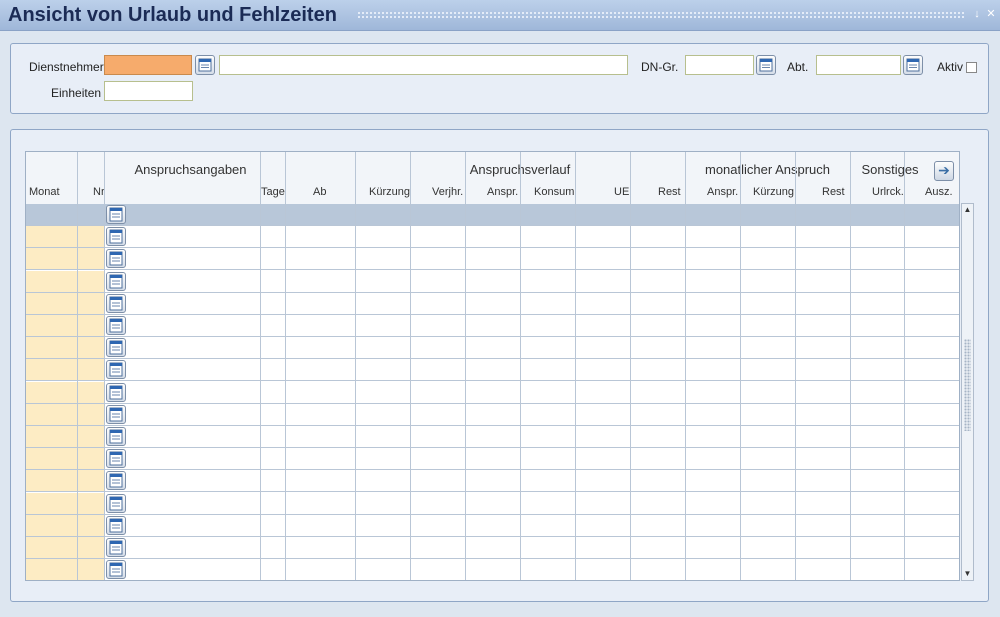 This screenshot has width=1000, height=617. I want to click on column-header: Nr, so click(99, 192).